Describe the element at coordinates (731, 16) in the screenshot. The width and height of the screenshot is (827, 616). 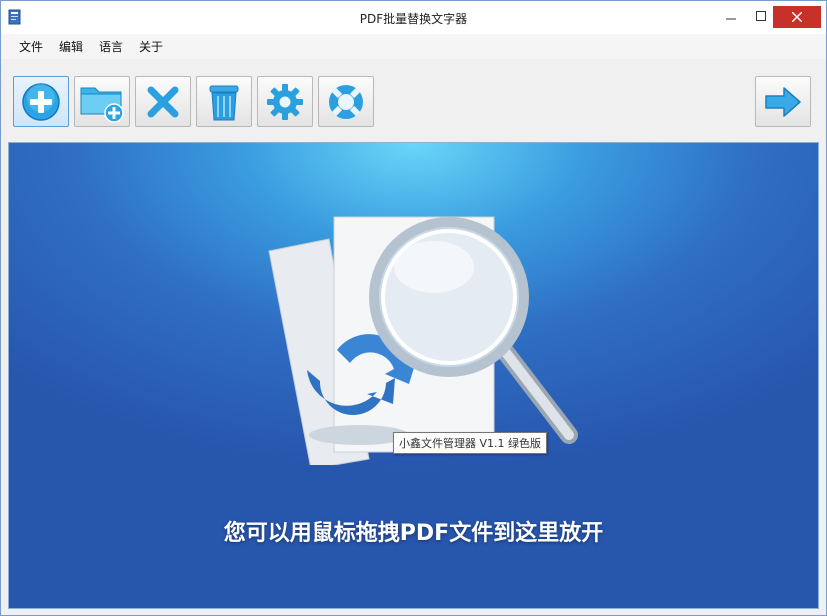
I see `minimize-button` at that location.